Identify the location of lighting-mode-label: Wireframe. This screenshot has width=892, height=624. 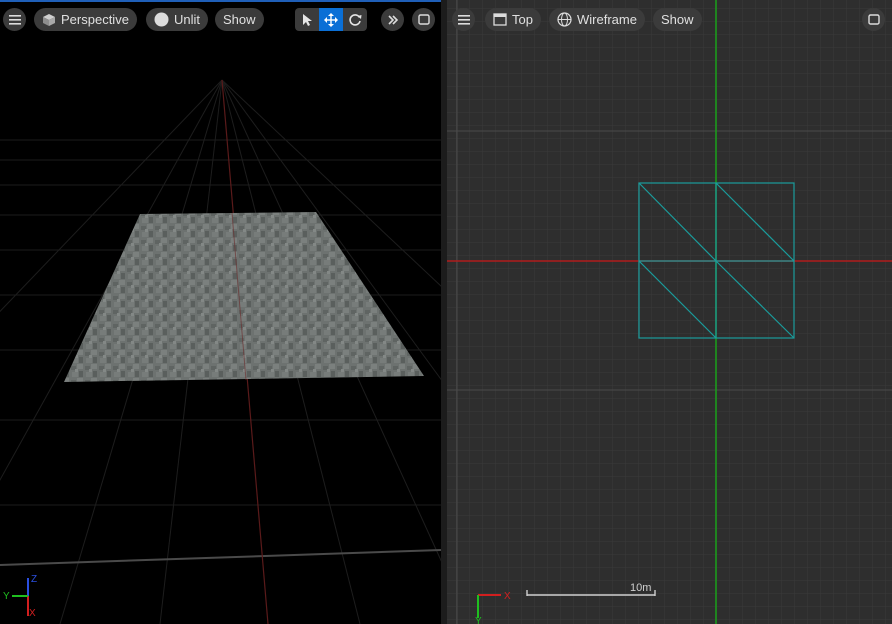
(607, 19).